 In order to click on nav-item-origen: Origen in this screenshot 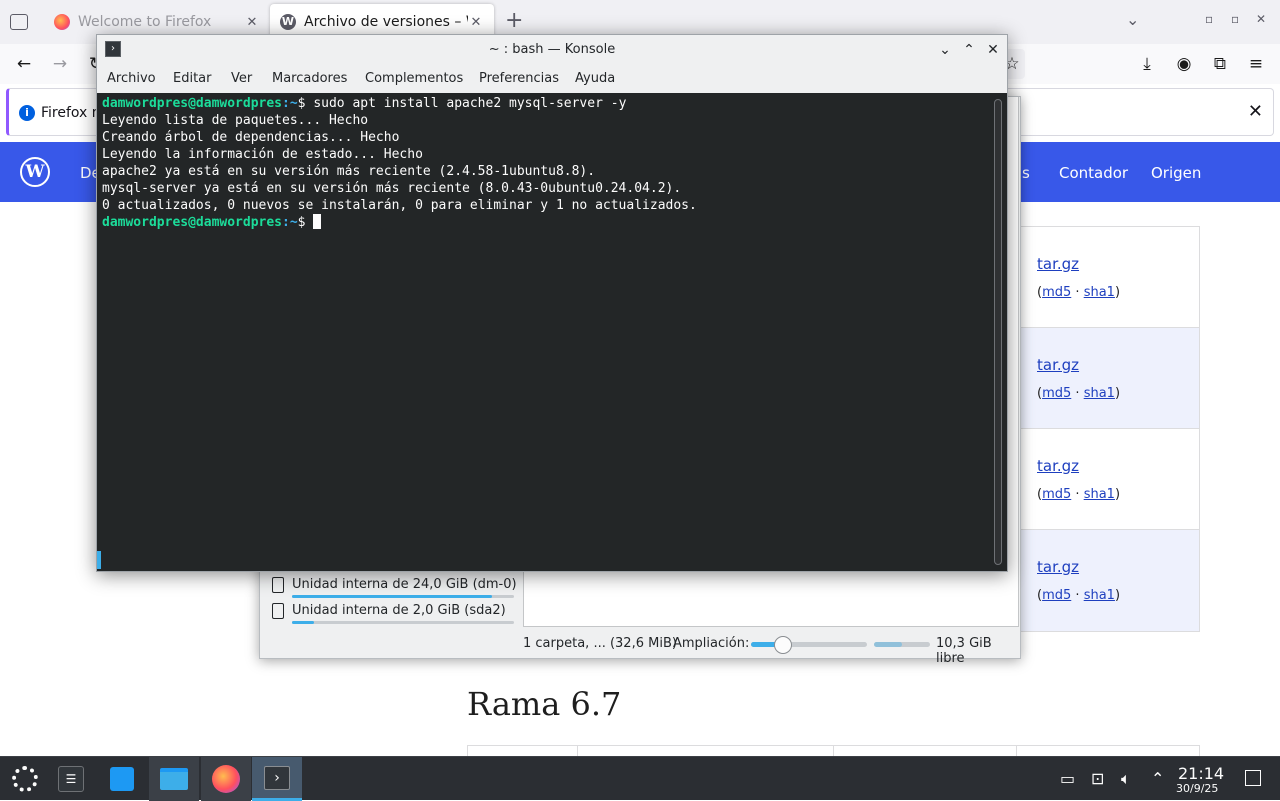, I will do `click(1176, 173)`.